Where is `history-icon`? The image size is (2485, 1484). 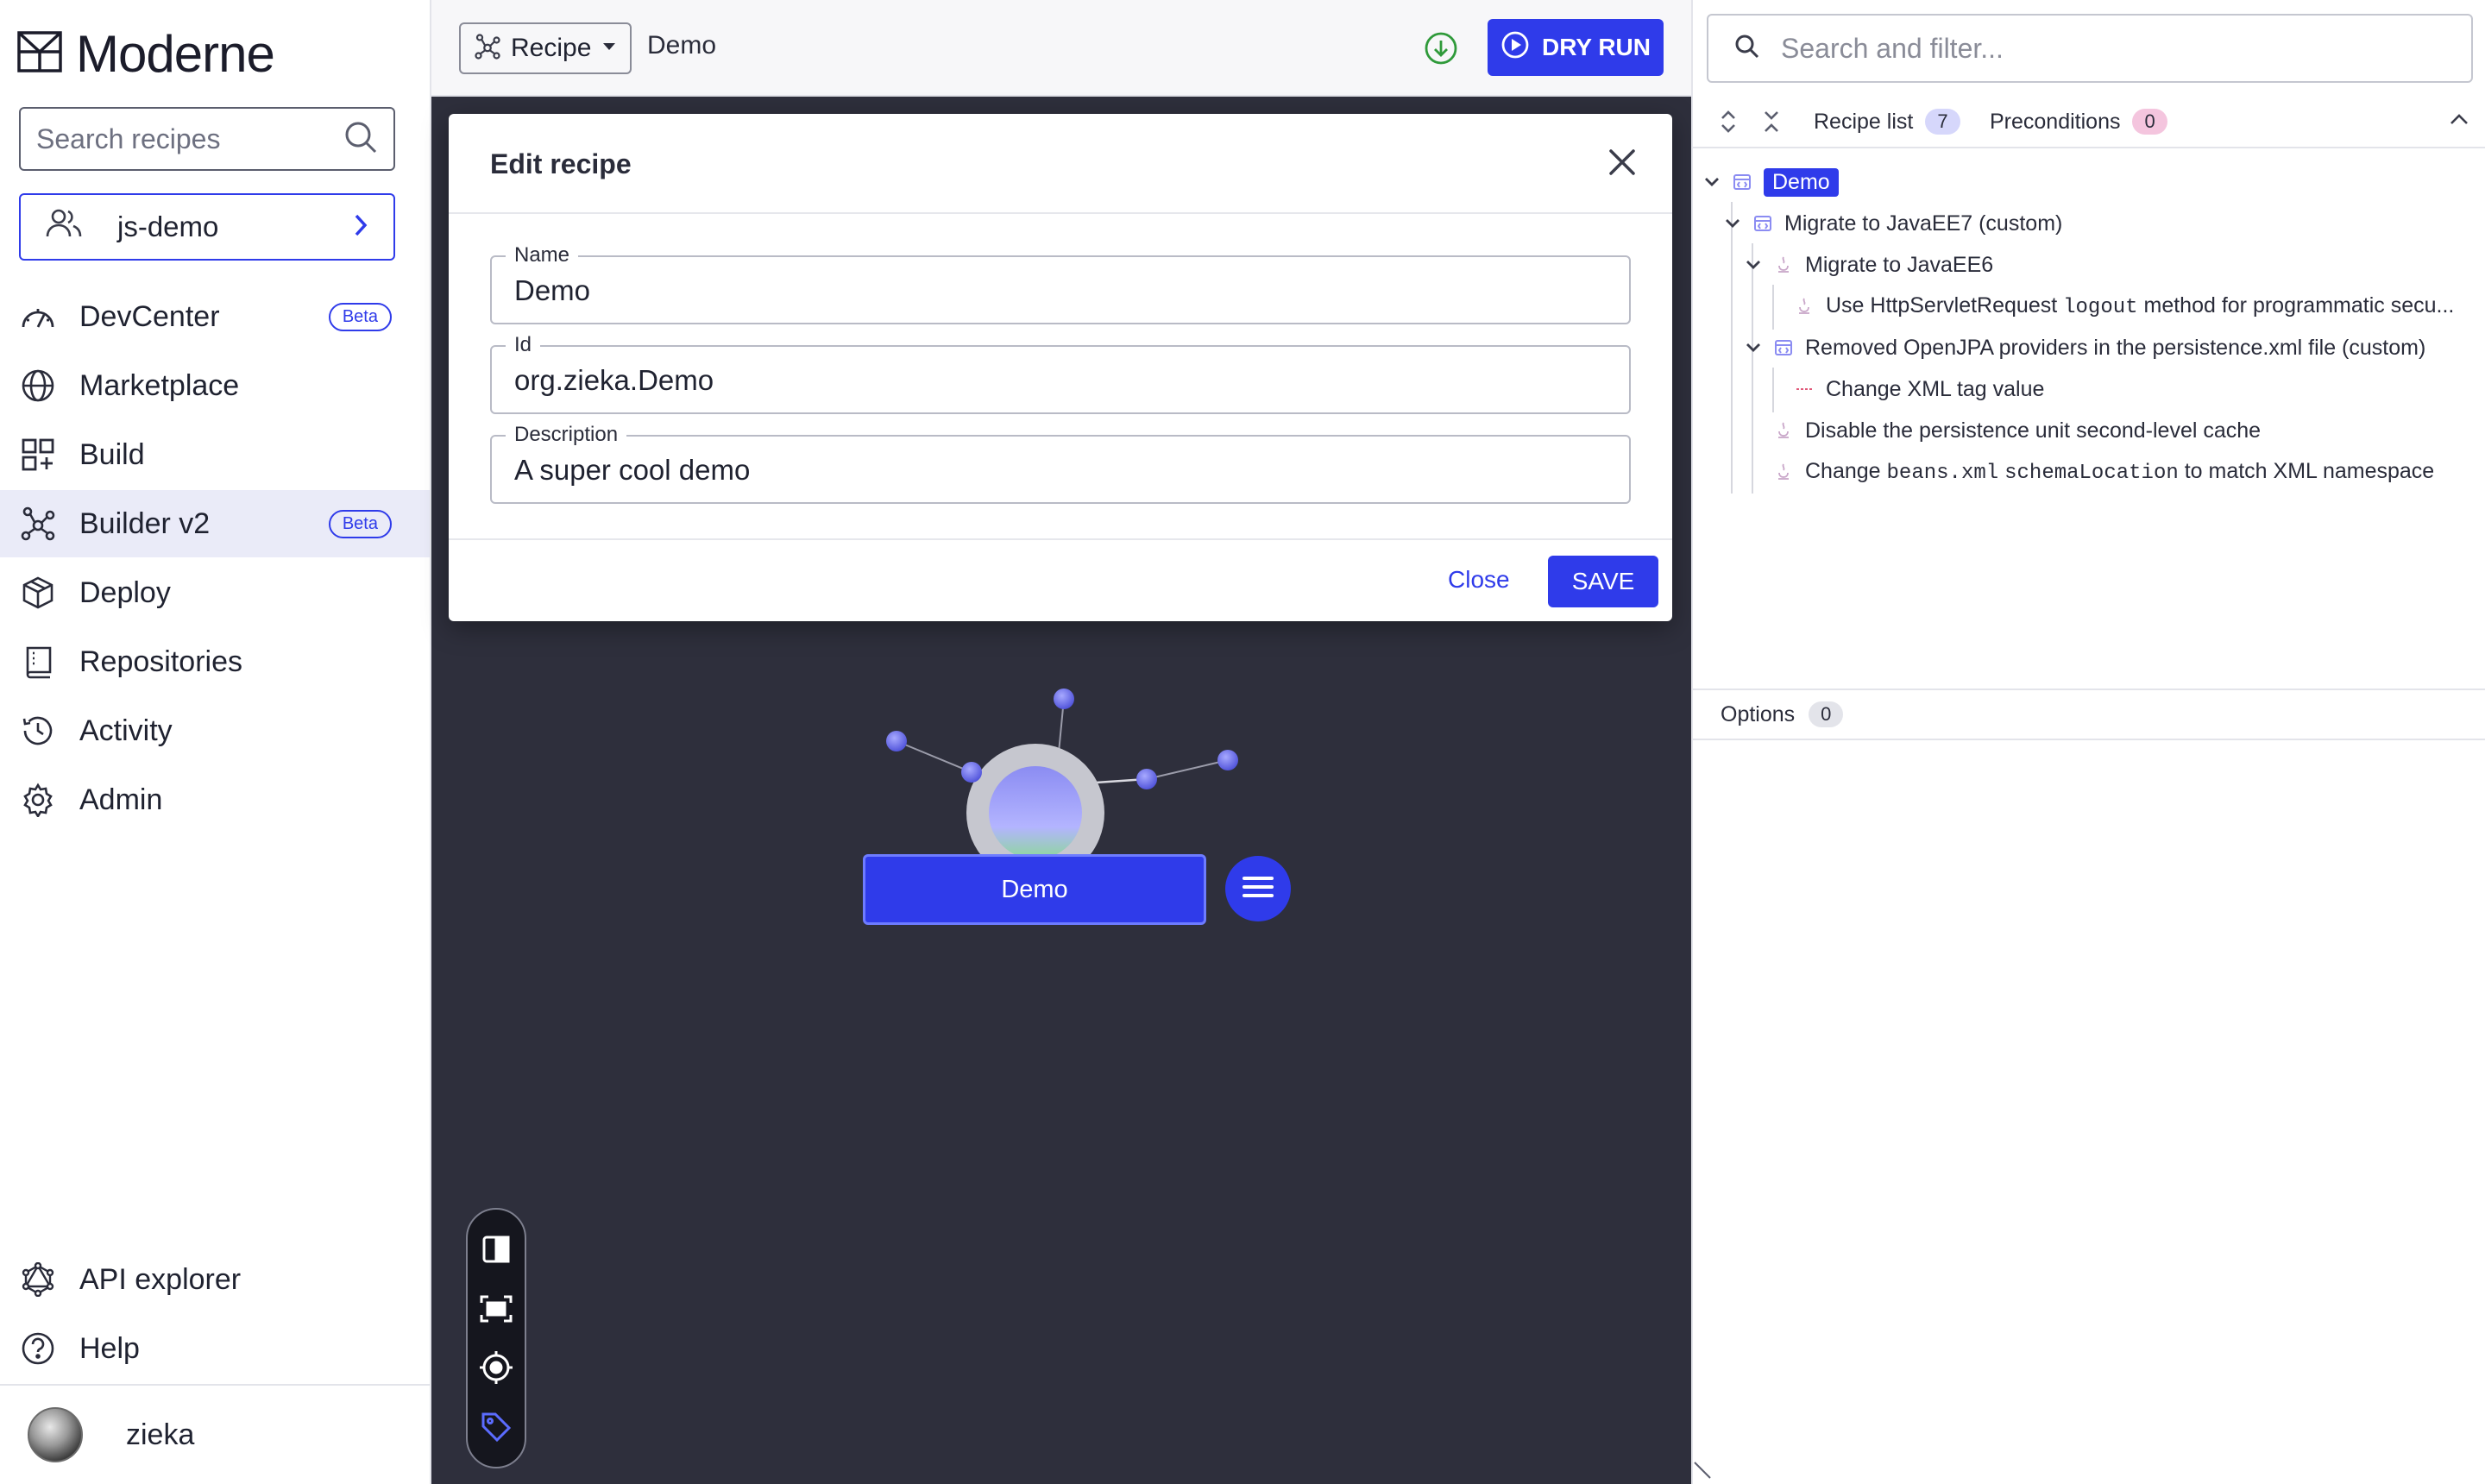
history-icon is located at coordinates (38, 731).